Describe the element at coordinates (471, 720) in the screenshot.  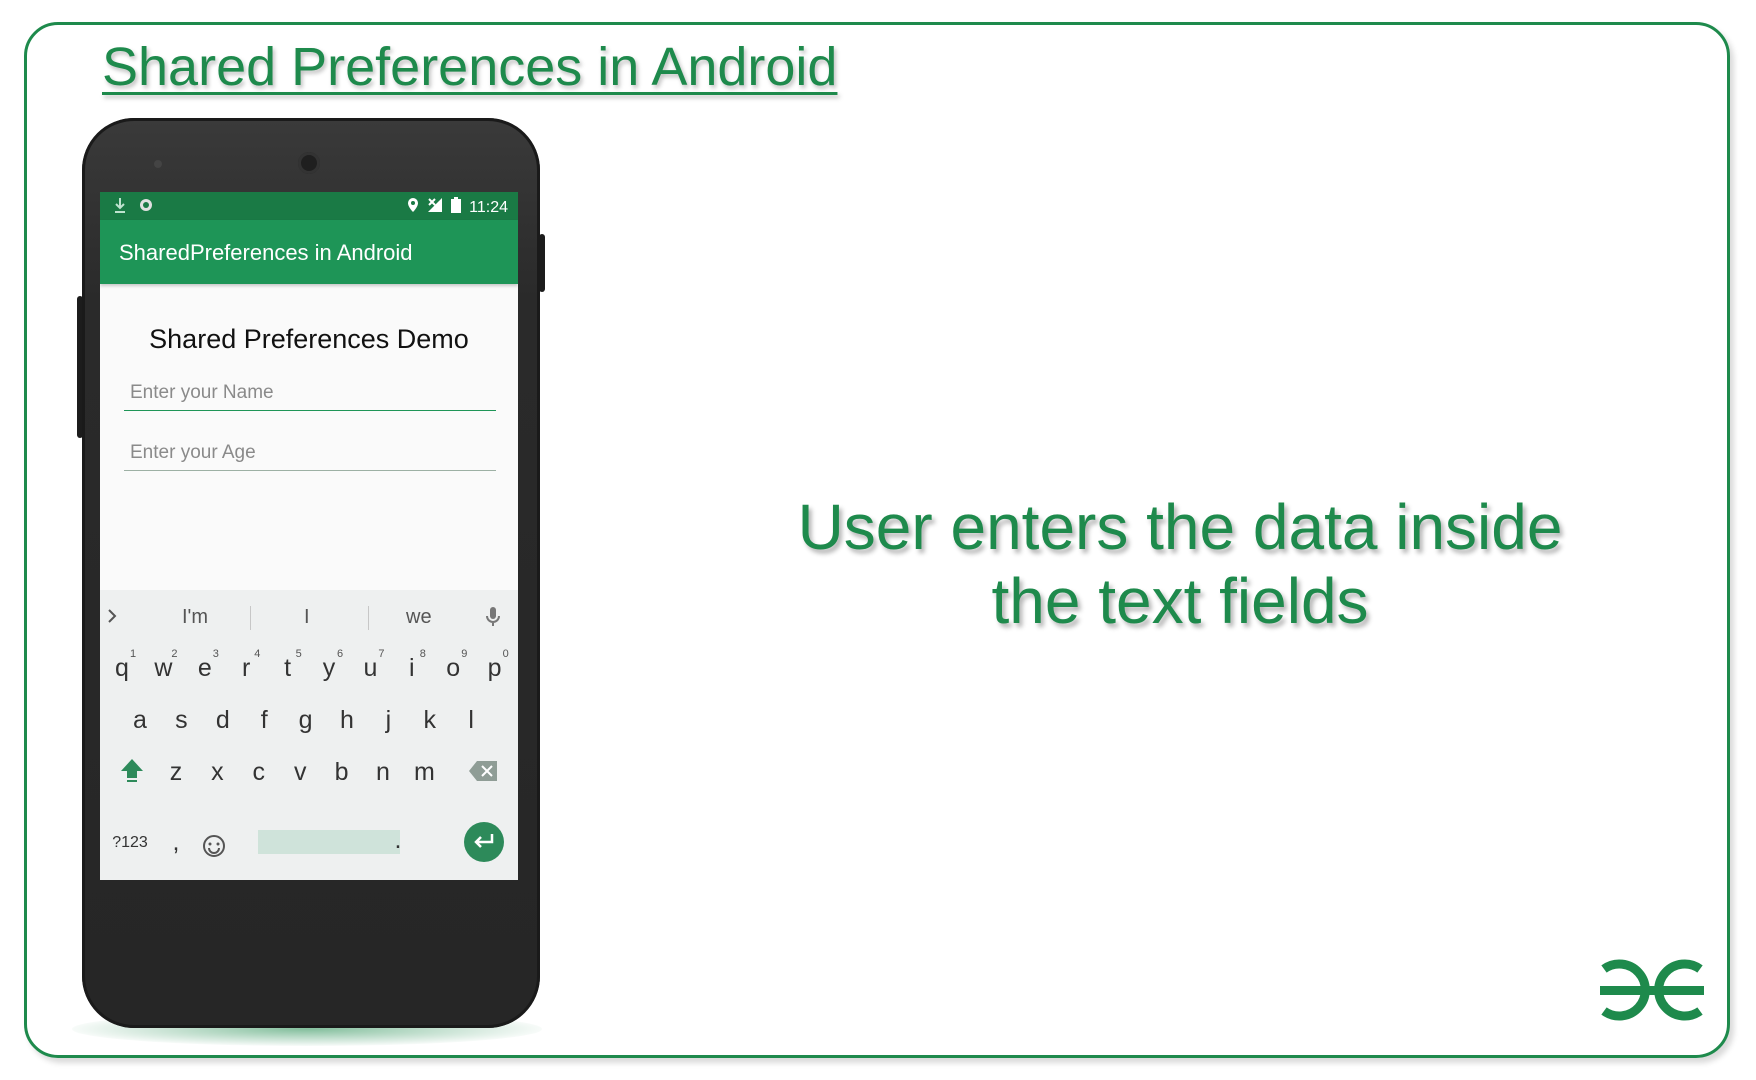
I see `key-l: l` at that location.